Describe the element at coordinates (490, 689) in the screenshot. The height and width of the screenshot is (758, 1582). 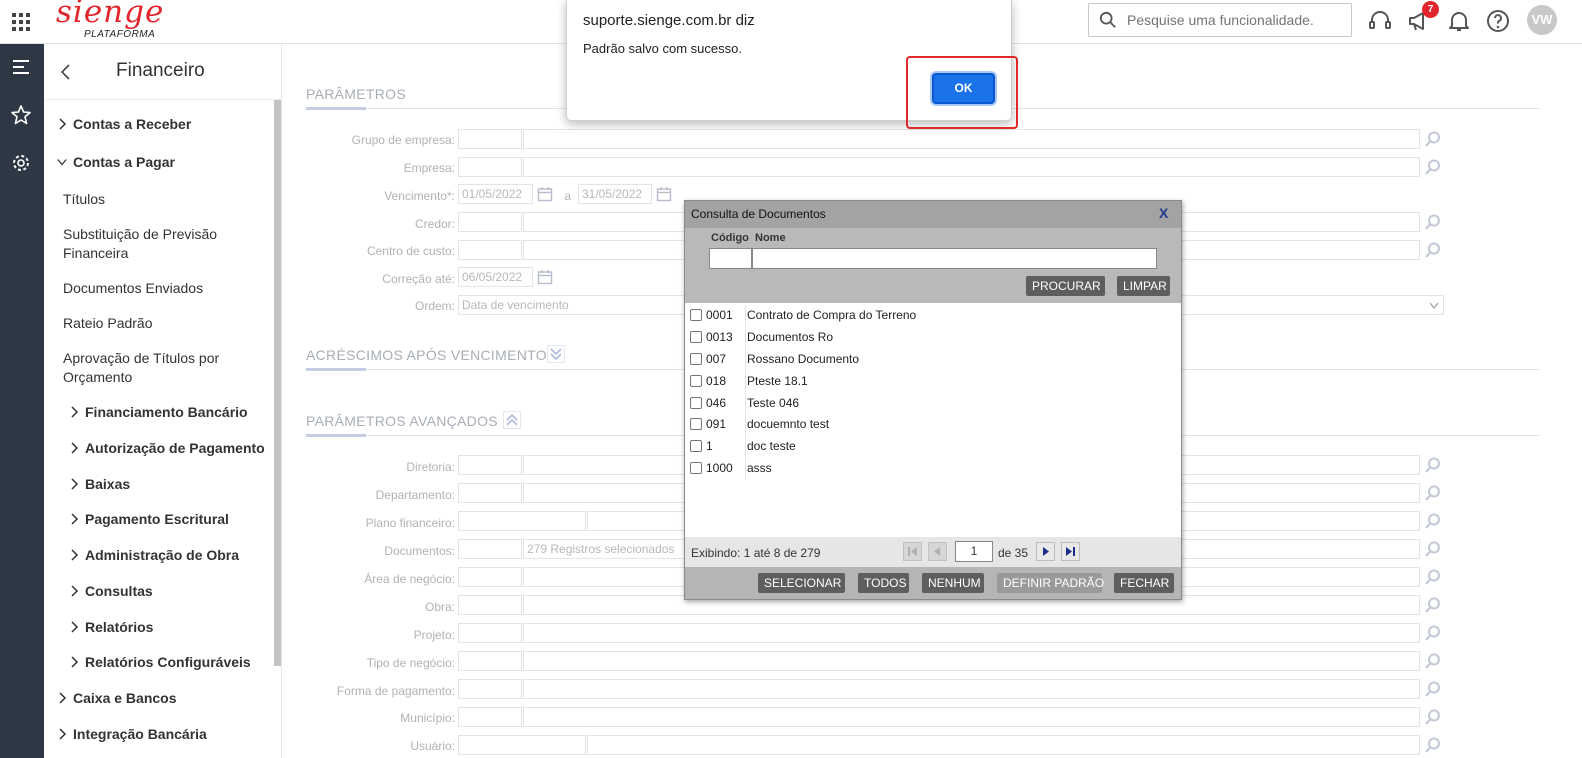
I see `forma-pagamento-code` at that location.